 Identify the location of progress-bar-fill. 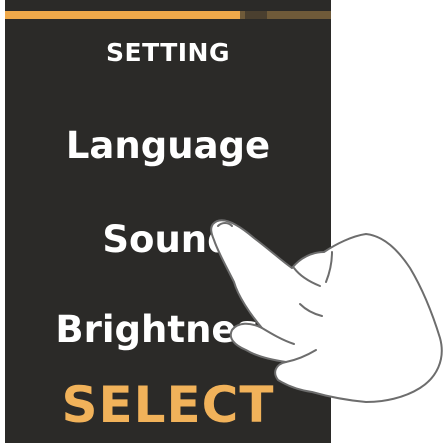
(122, 15).